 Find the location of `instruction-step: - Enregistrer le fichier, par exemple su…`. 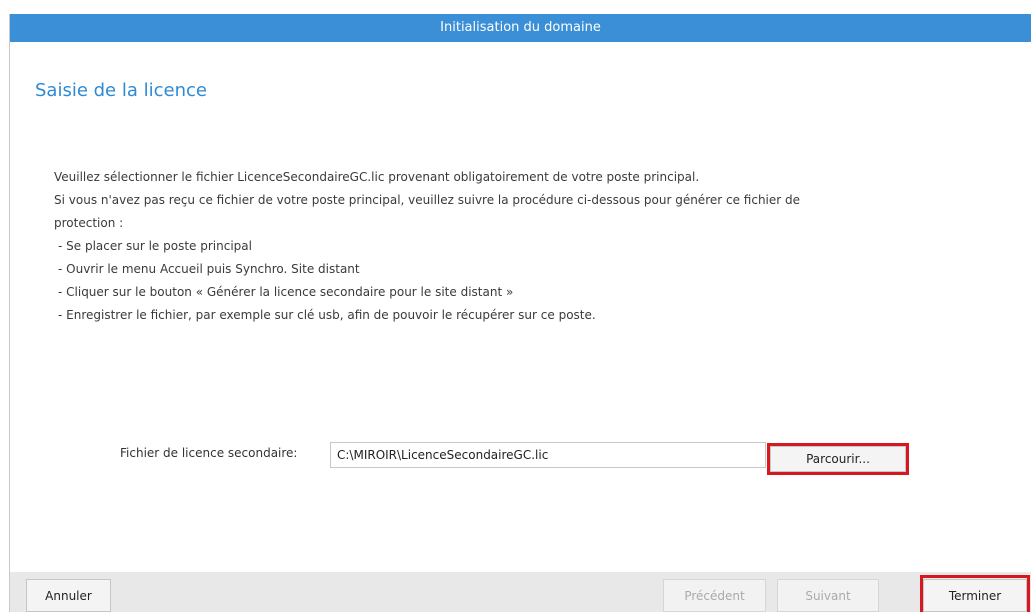

instruction-step: - Enregistrer le fichier, par exemple su… is located at coordinates (327, 315).